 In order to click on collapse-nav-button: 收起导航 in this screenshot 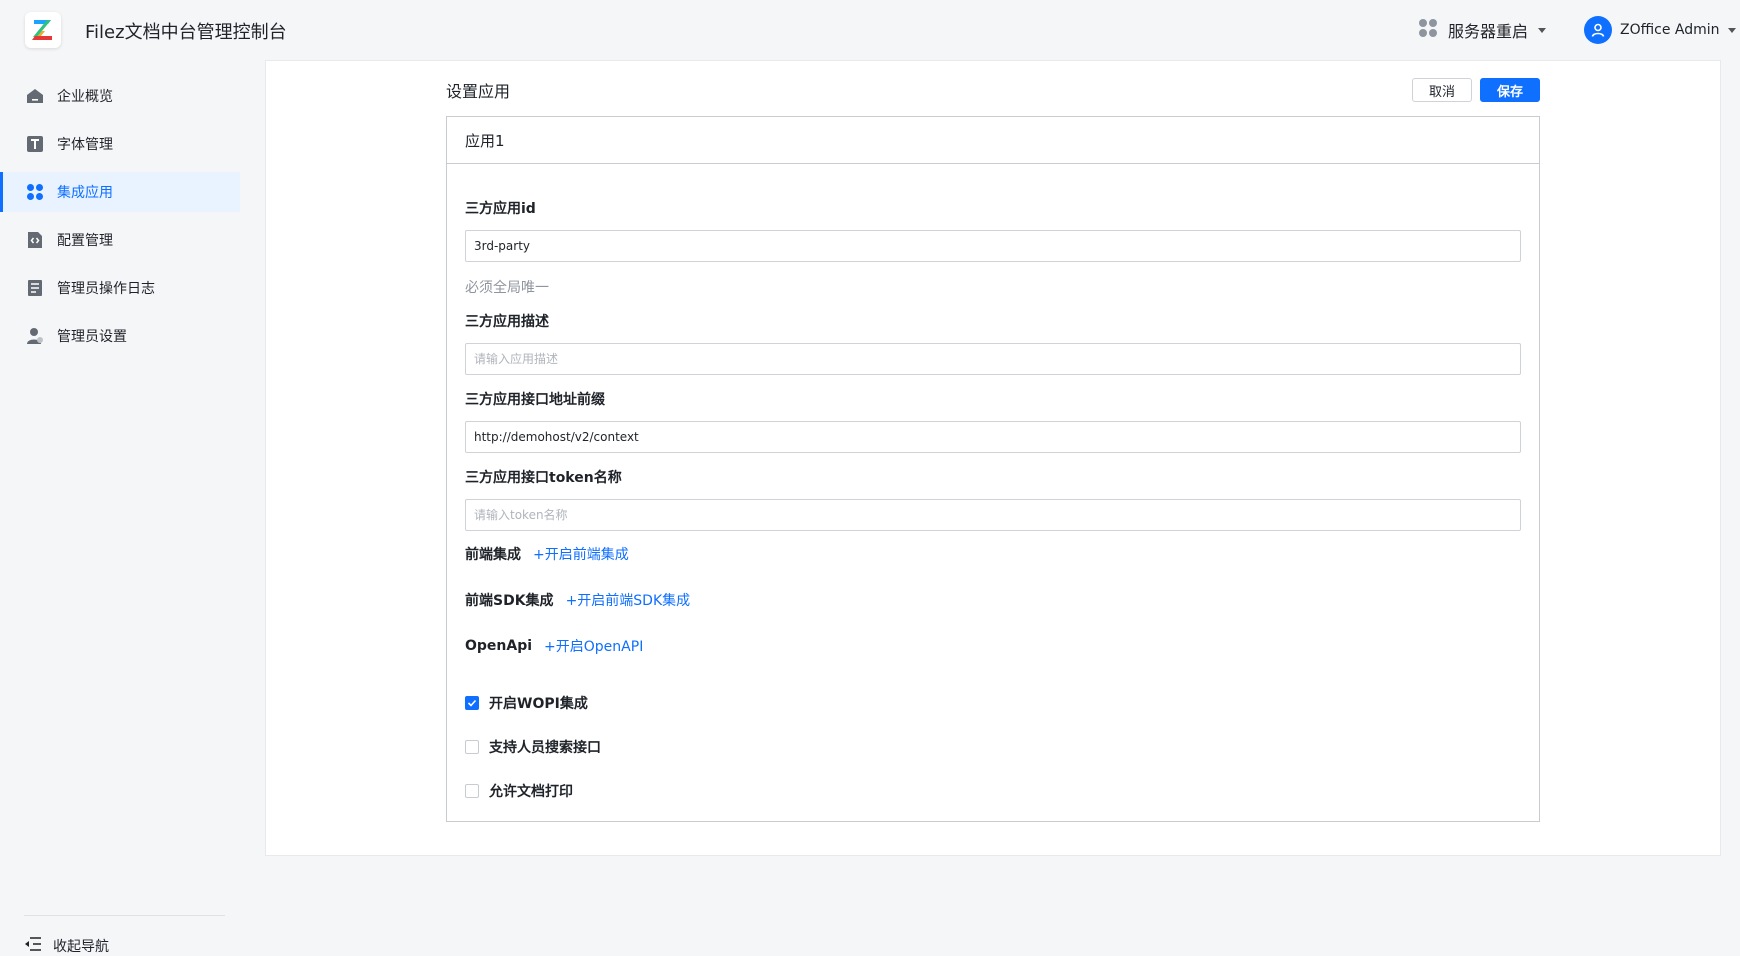, I will do `click(66, 942)`.